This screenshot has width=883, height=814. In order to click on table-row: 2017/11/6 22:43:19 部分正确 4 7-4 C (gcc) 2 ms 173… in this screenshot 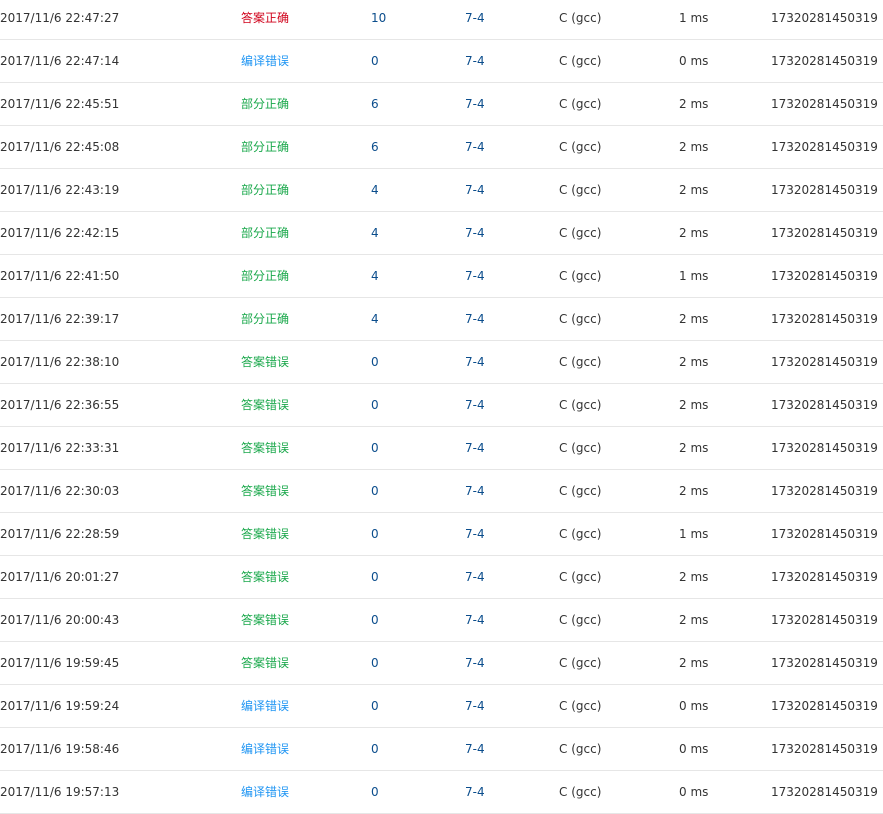, I will do `click(441, 190)`.